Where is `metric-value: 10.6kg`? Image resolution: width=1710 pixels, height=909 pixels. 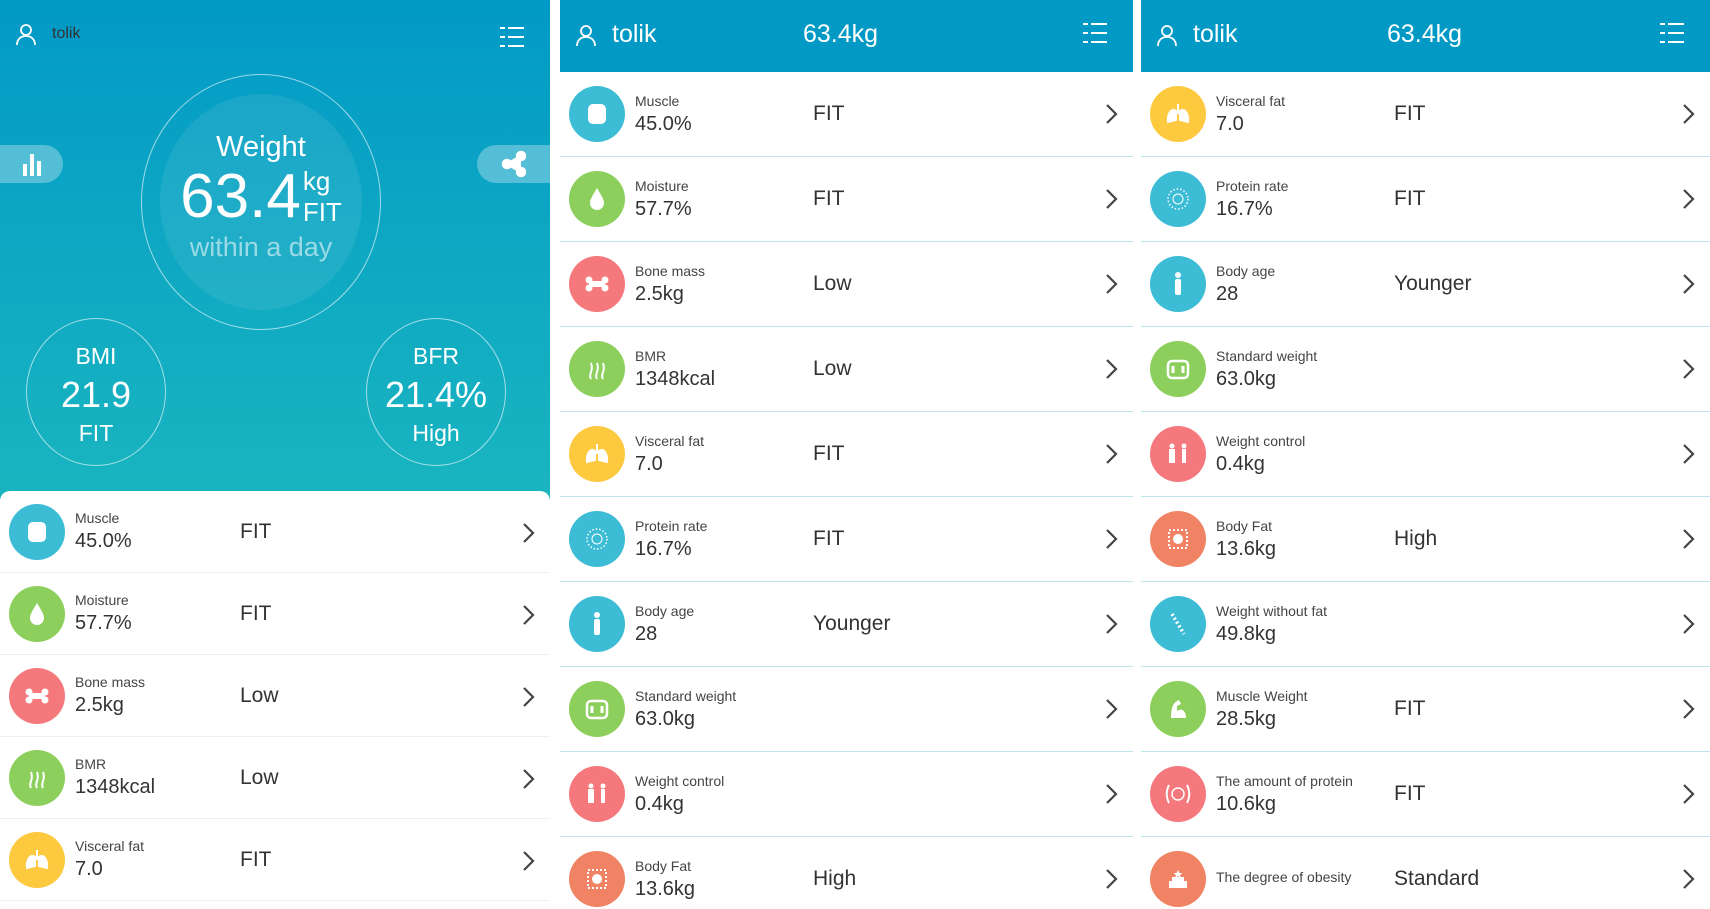
metric-value: 10.6kg is located at coordinates (1246, 803).